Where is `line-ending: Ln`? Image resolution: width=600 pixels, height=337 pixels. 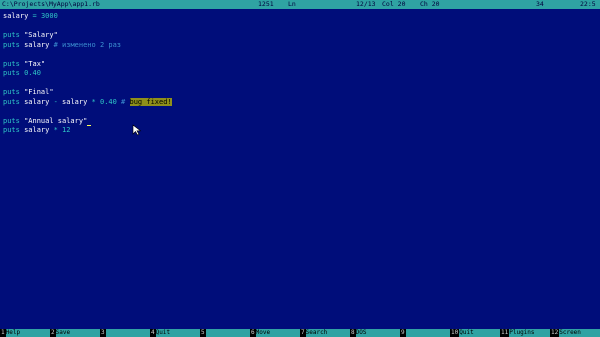 line-ending: Ln is located at coordinates (292, 4).